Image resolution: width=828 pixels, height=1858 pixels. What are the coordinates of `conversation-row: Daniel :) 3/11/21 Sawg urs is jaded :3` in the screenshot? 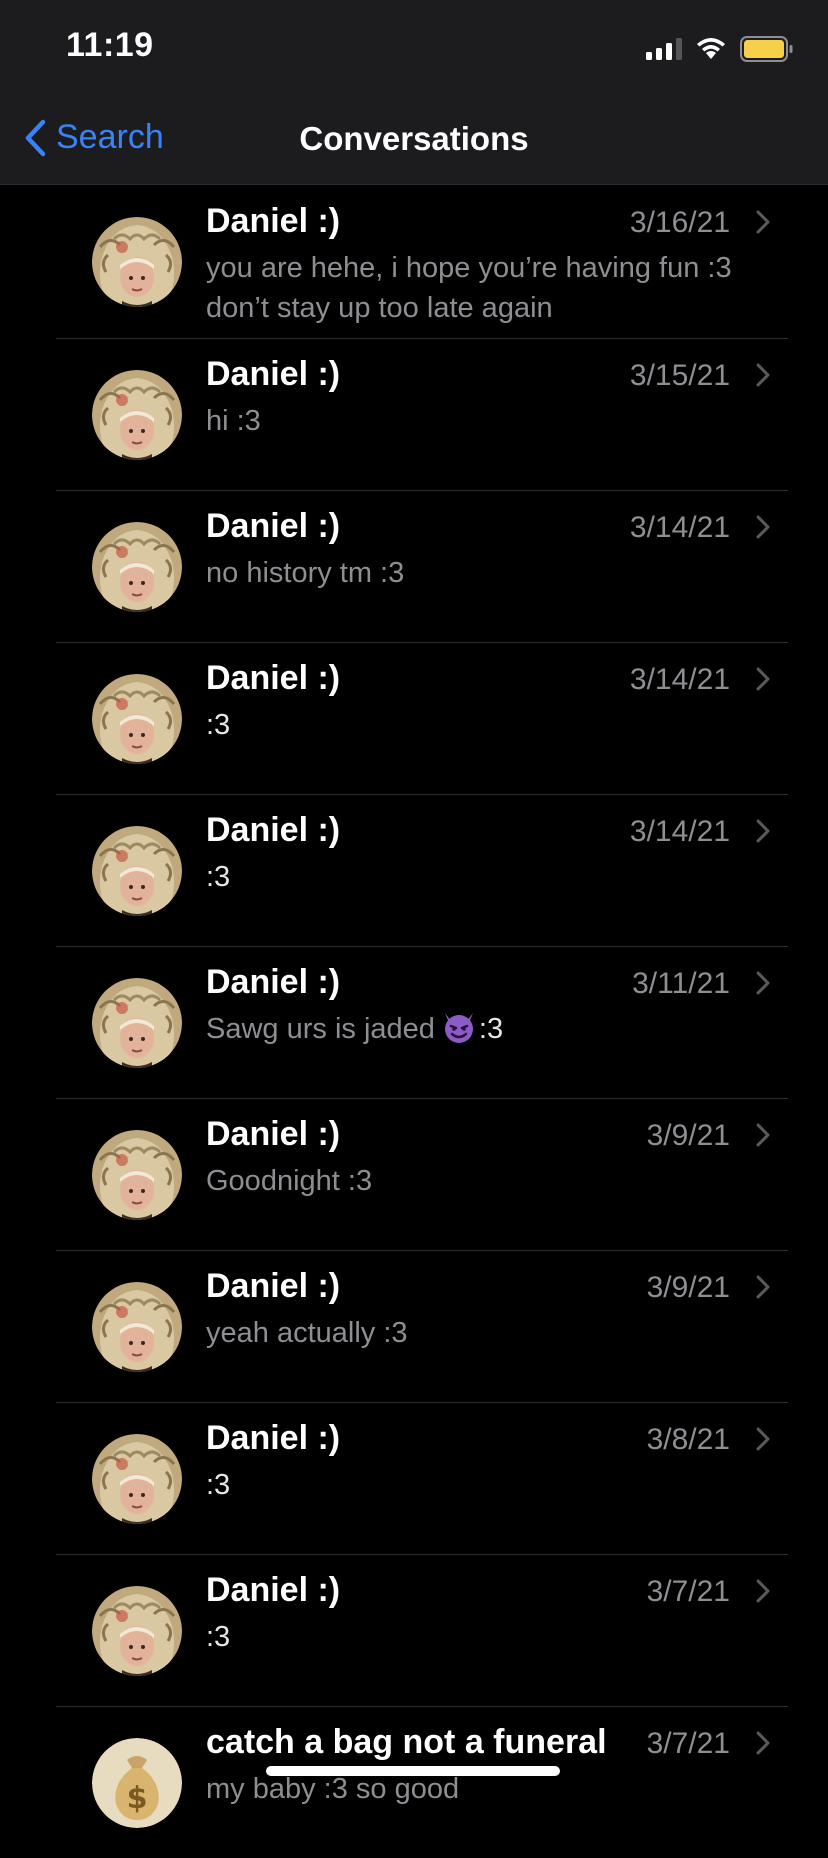 It's located at (422, 1022).